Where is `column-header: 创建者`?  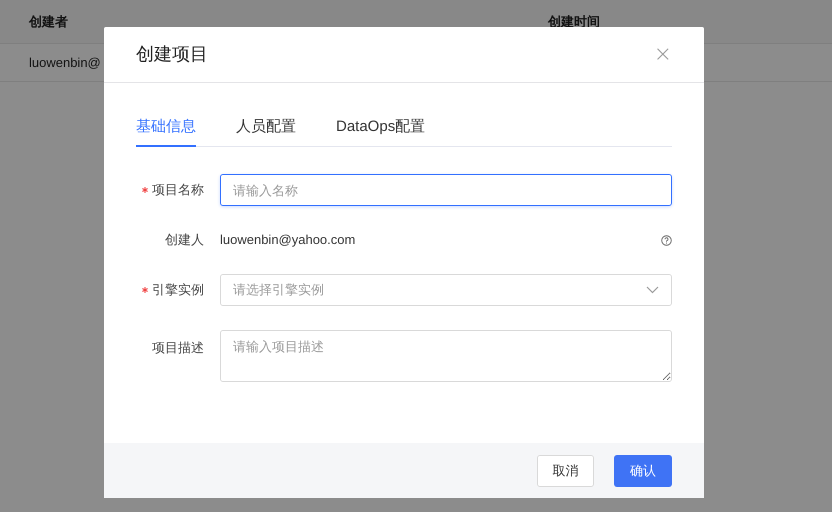 column-header: 创建者 is located at coordinates (48, 21).